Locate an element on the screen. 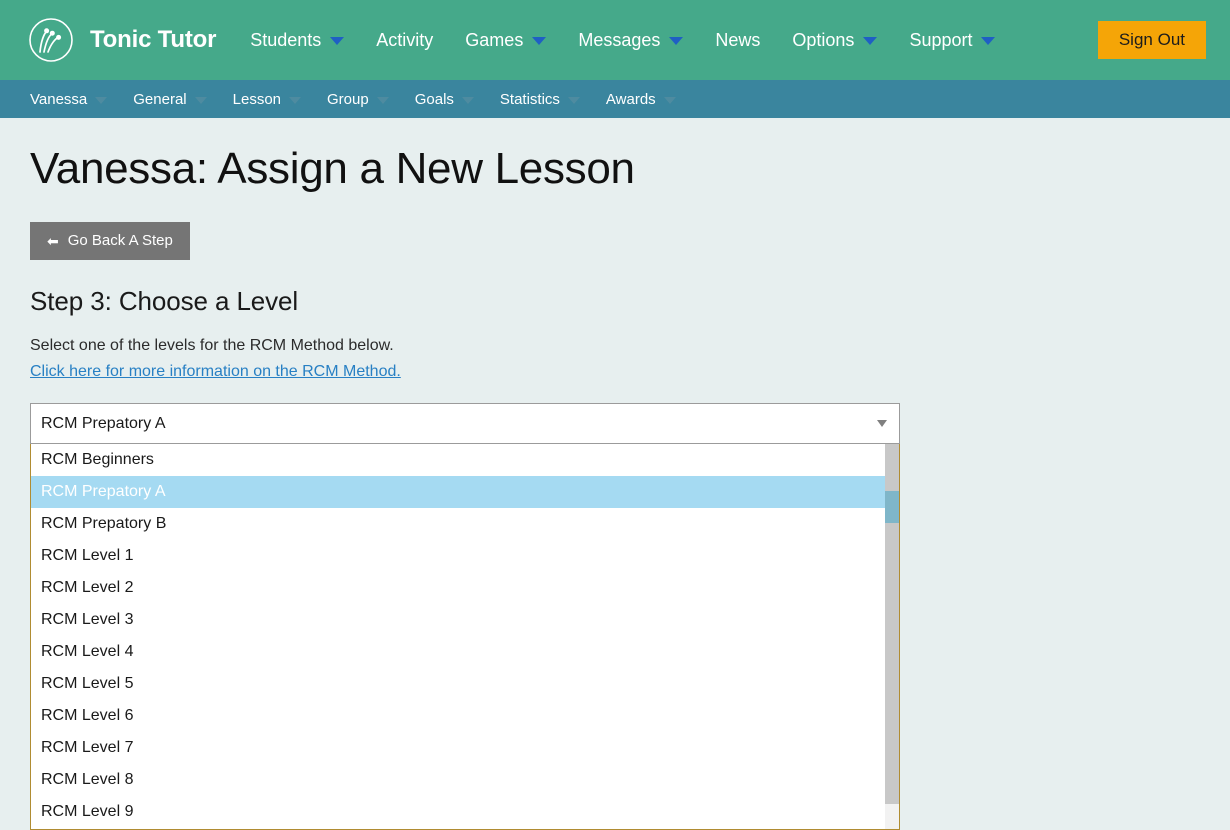  nav-item-news: News is located at coordinates (737, 40).